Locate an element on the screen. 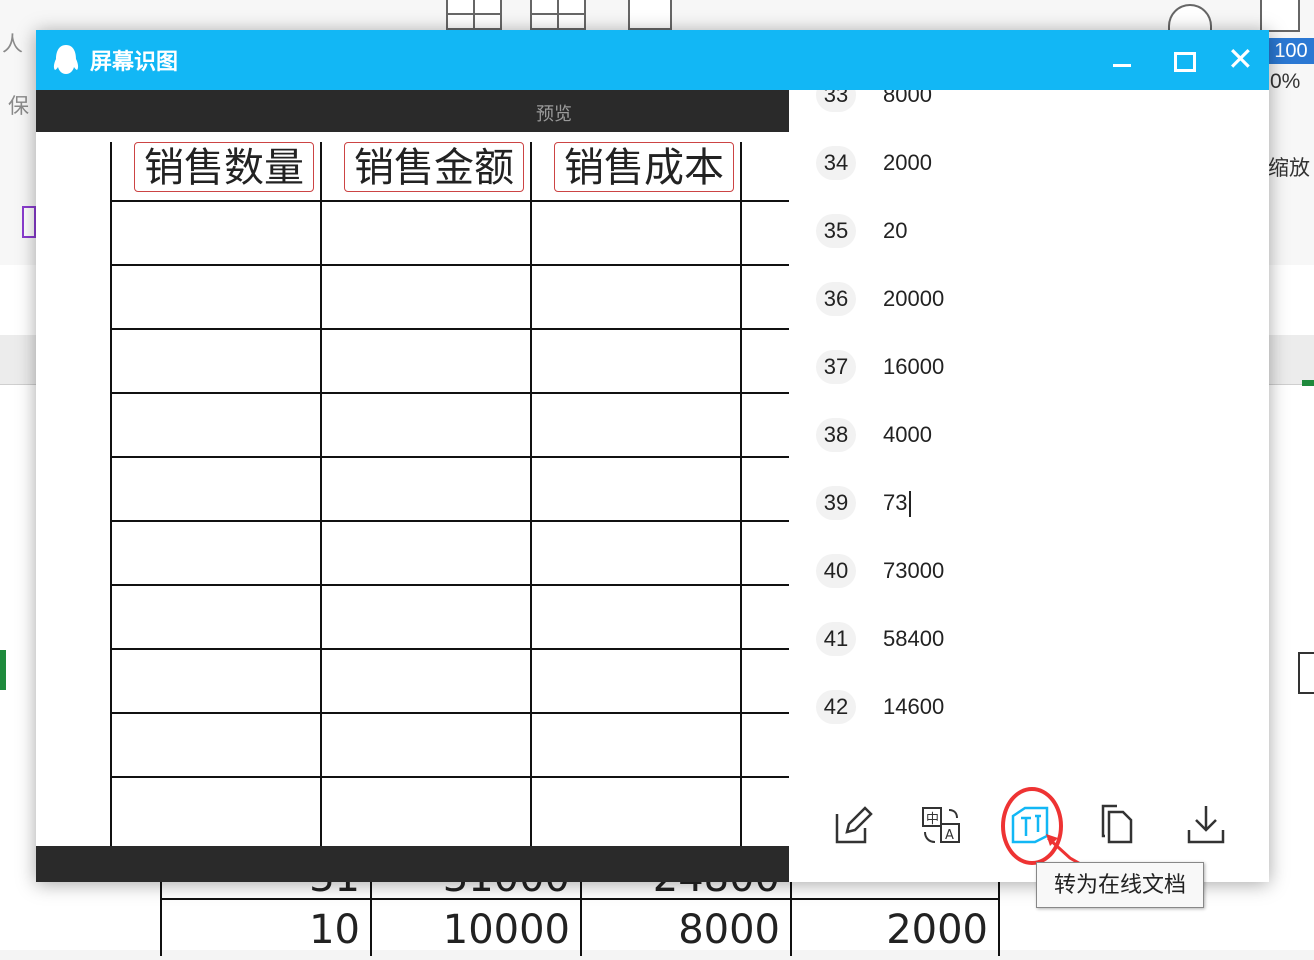 The height and width of the screenshot is (960, 1314). result-line: 35 20 is located at coordinates (1029, 234).